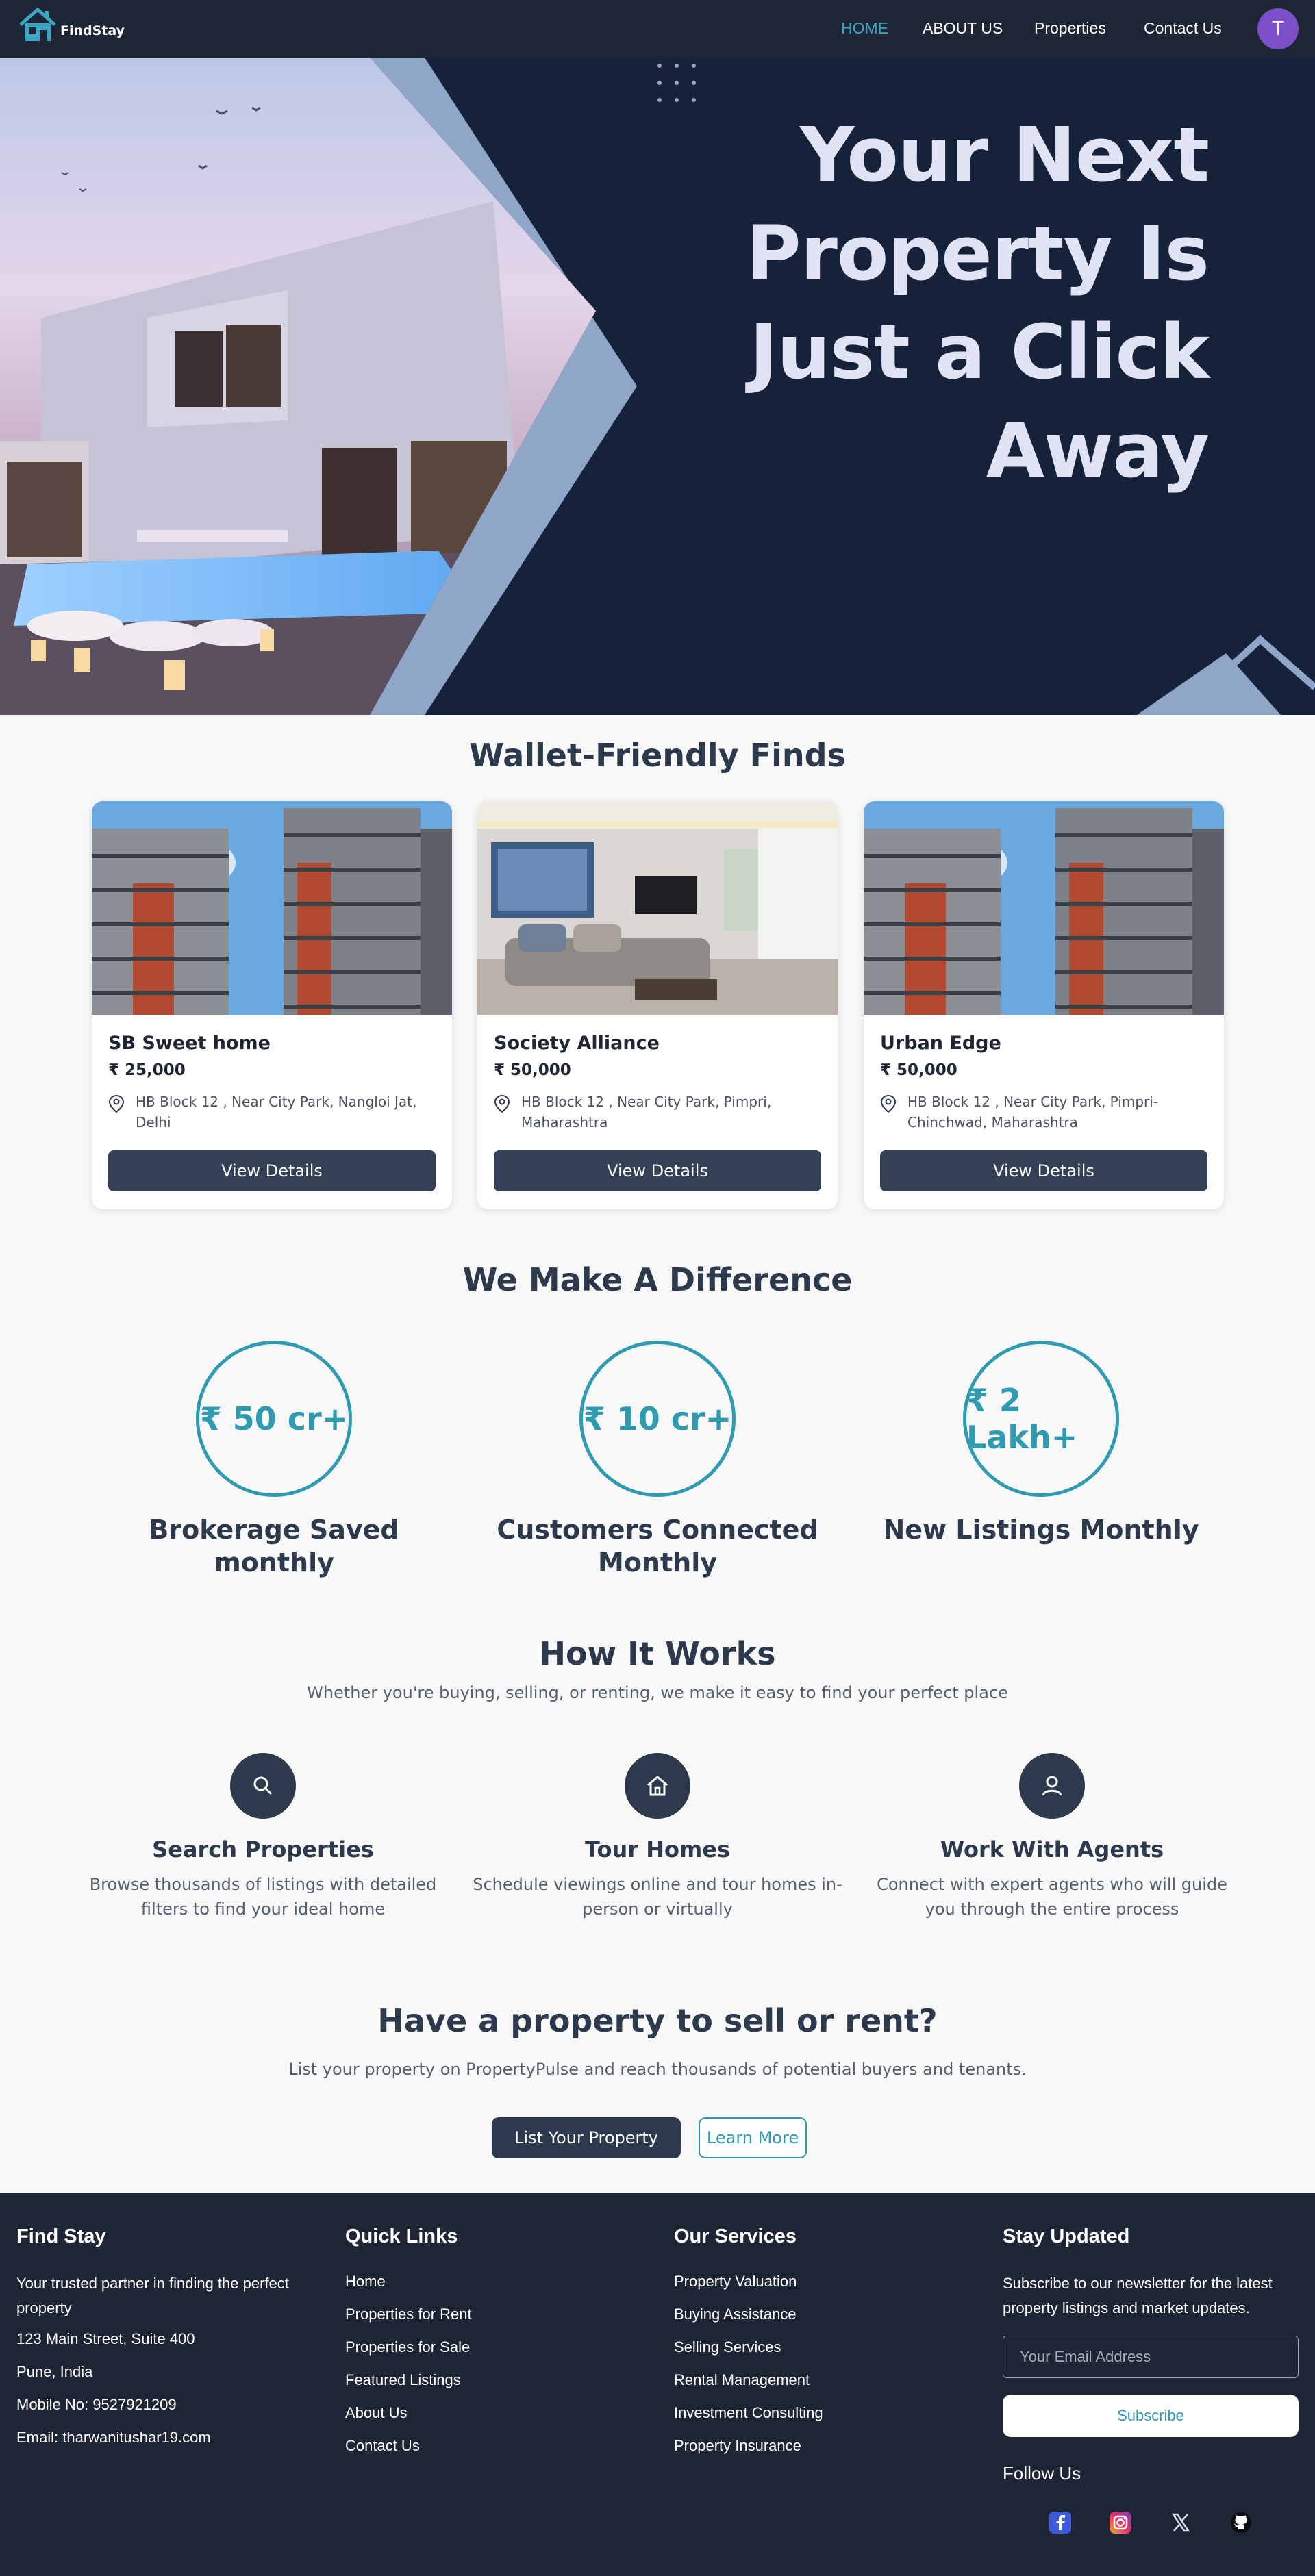  What do you see at coordinates (37, 24) in the screenshot?
I see `house-logo-icon` at bounding box center [37, 24].